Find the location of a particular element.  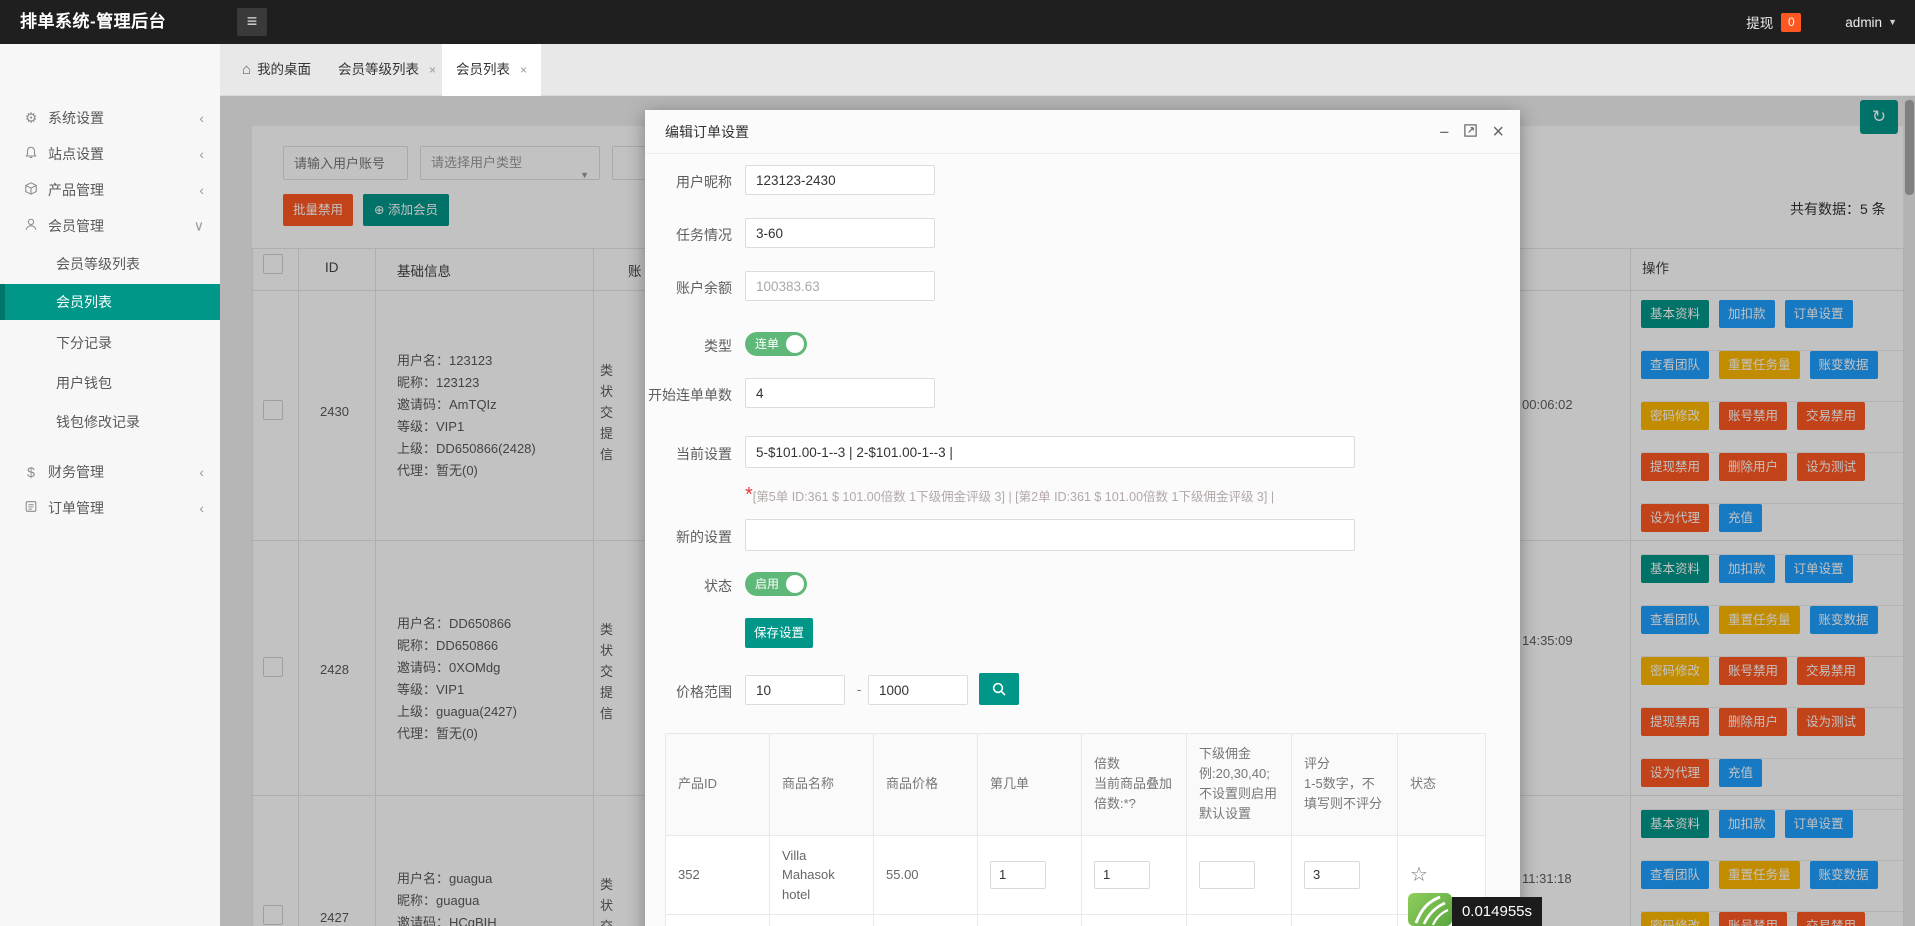

chevron-down-icon: ∨ is located at coordinates (198, 225).